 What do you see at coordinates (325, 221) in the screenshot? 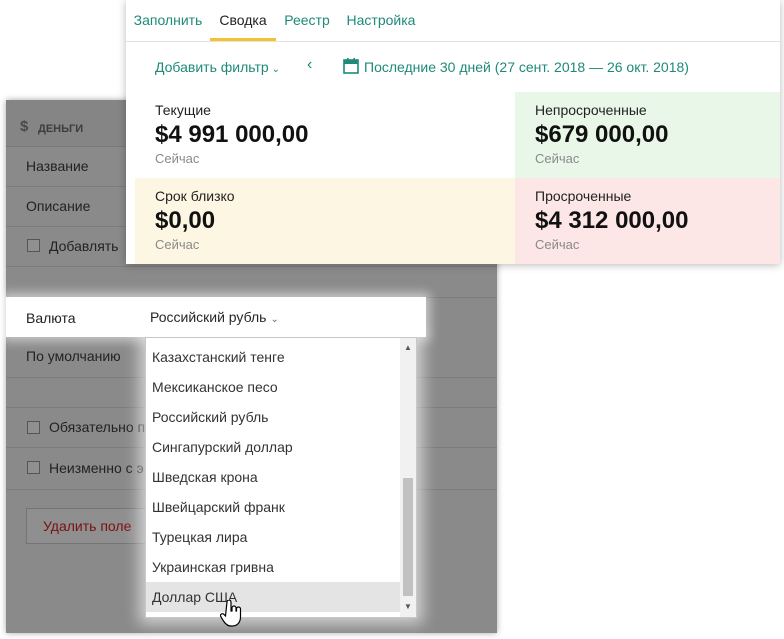
I see `stat-due-soon: Срок близко $0,00 Сейчас` at bounding box center [325, 221].